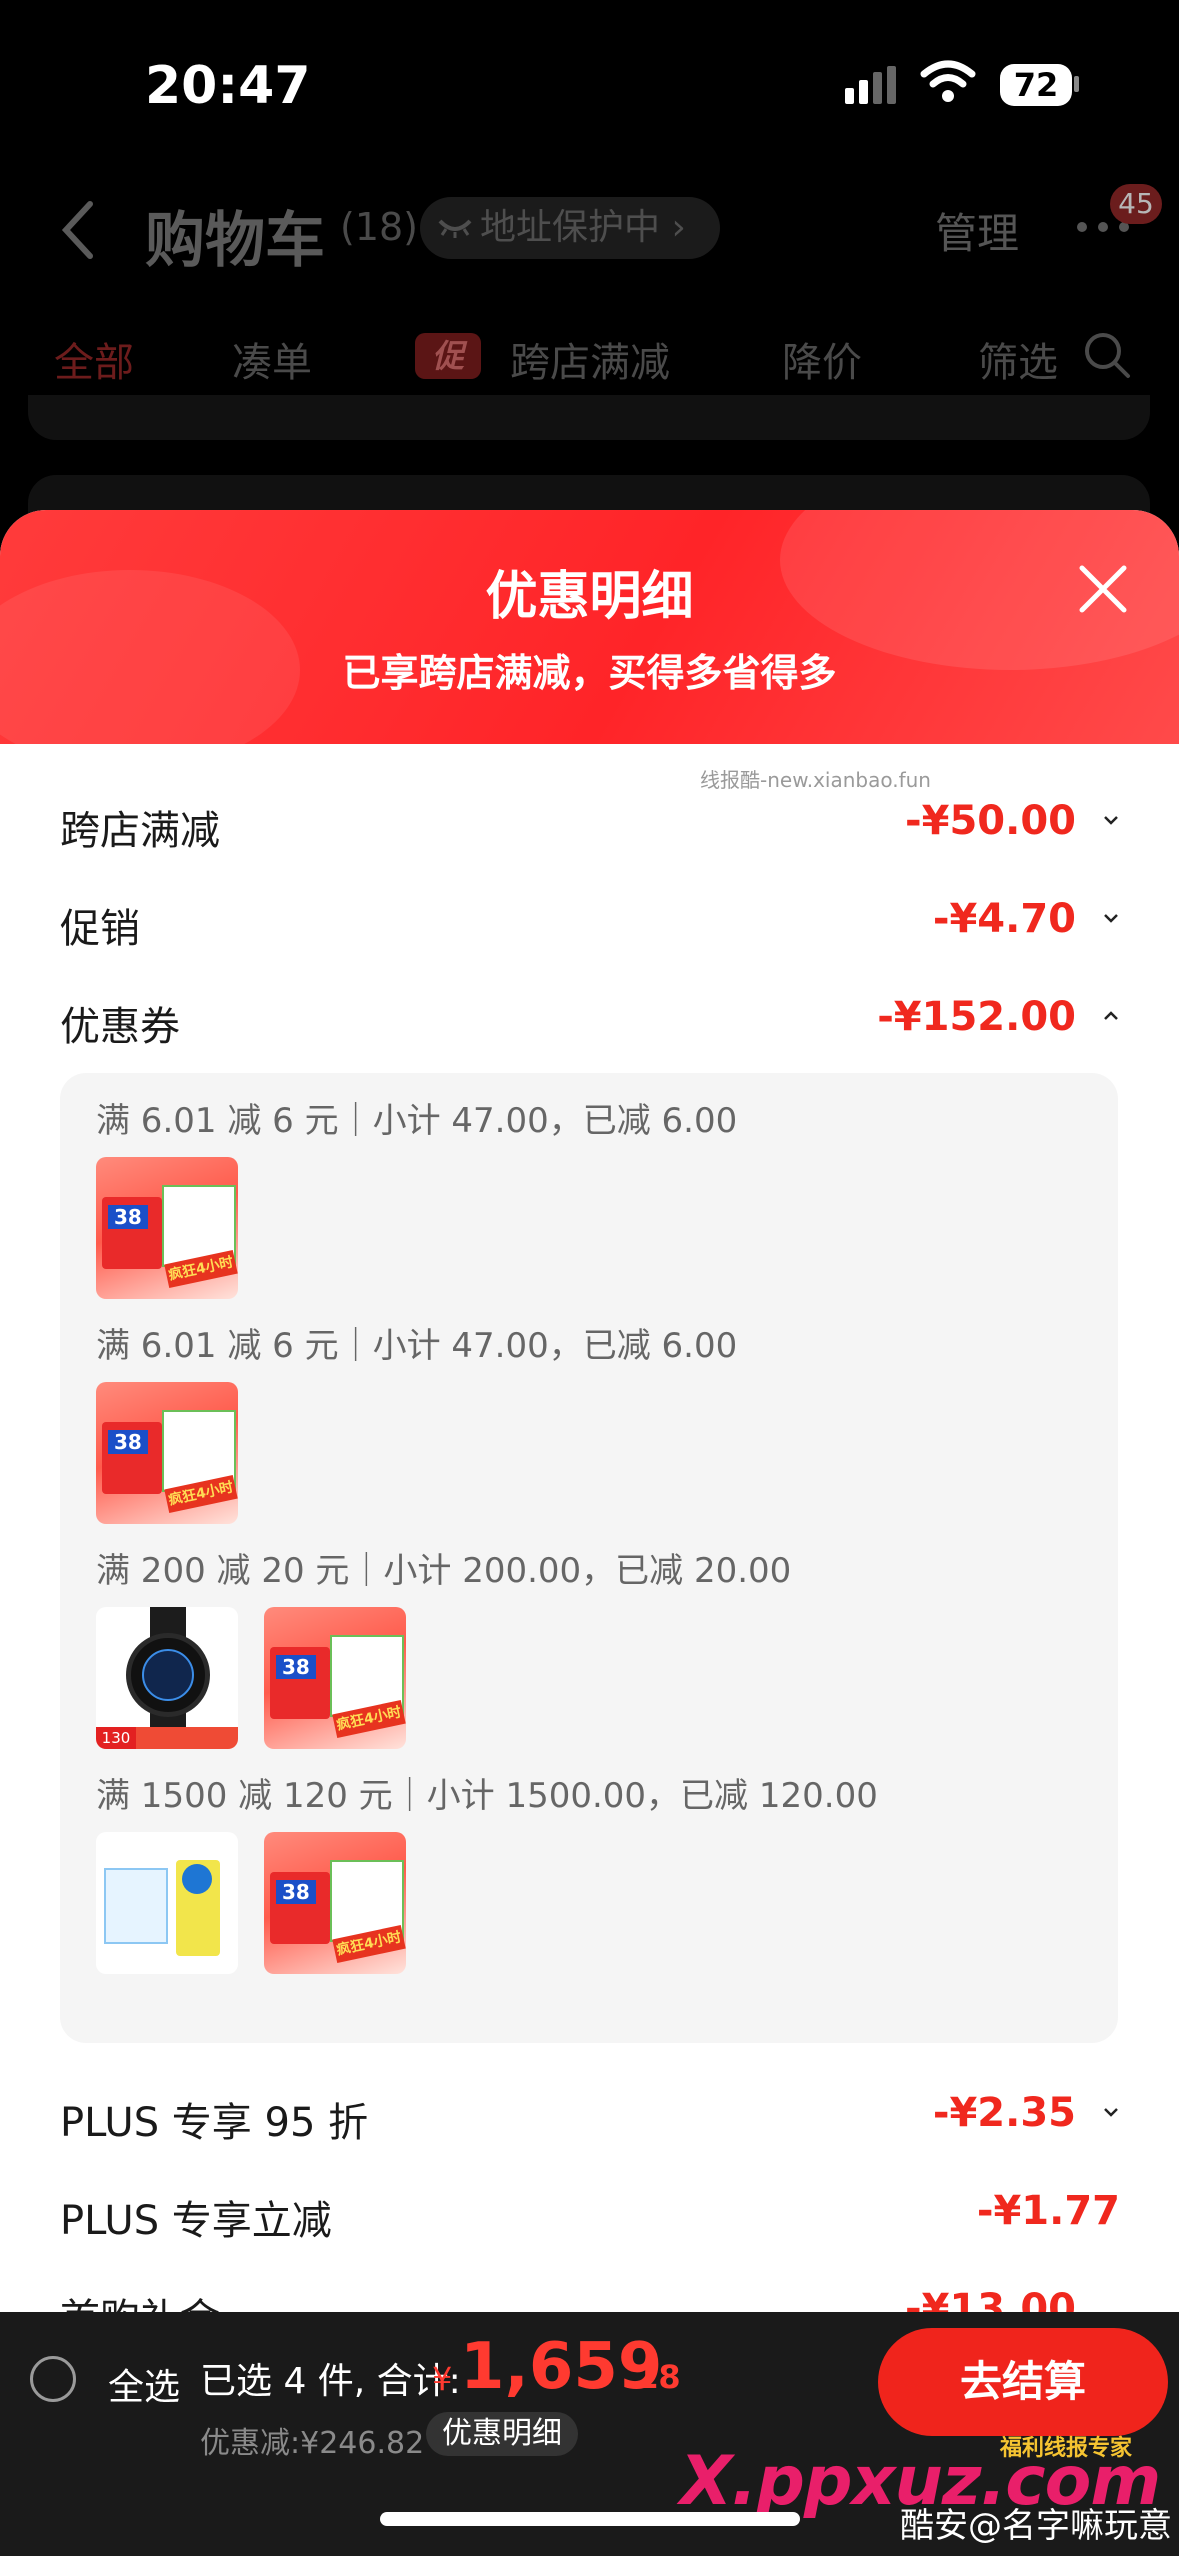  I want to click on status-bar: 20:47 72, so click(589, 90).